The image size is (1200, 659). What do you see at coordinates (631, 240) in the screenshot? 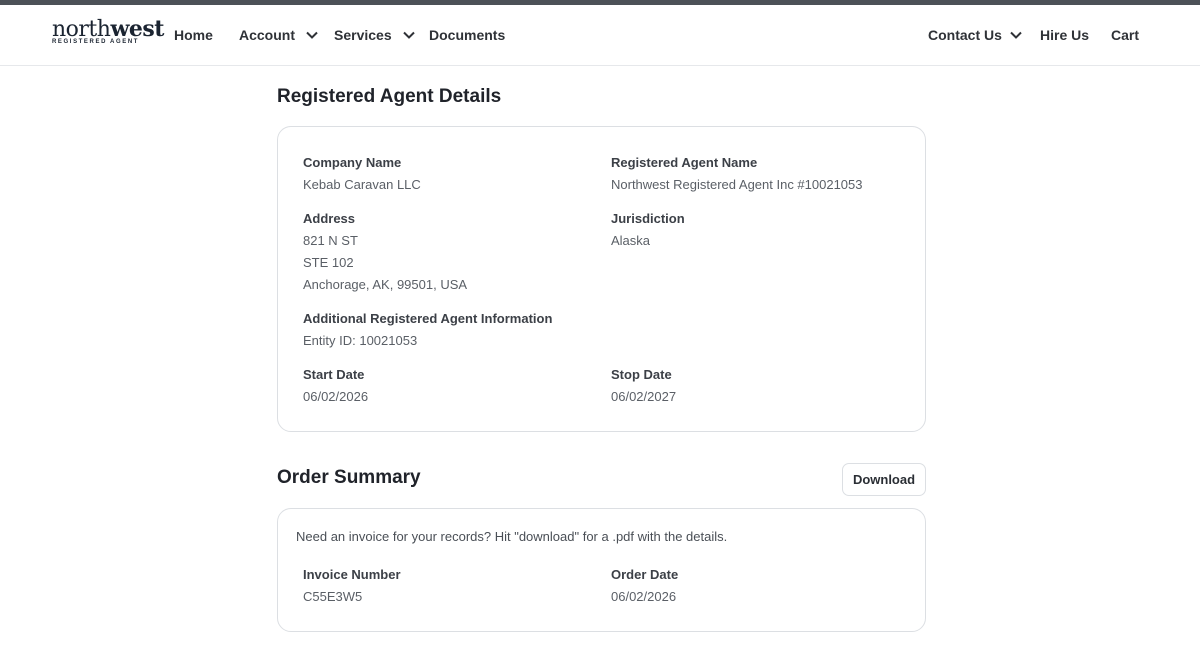
I see `jurisdiction-value: Alaska` at bounding box center [631, 240].